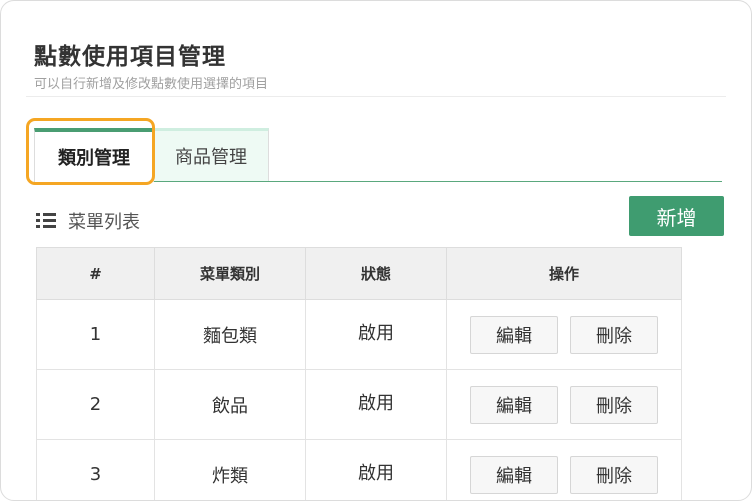 The width and height of the screenshot is (752, 501). What do you see at coordinates (563, 274) in the screenshot?
I see `column-header-actions: 操作` at bounding box center [563, 274].